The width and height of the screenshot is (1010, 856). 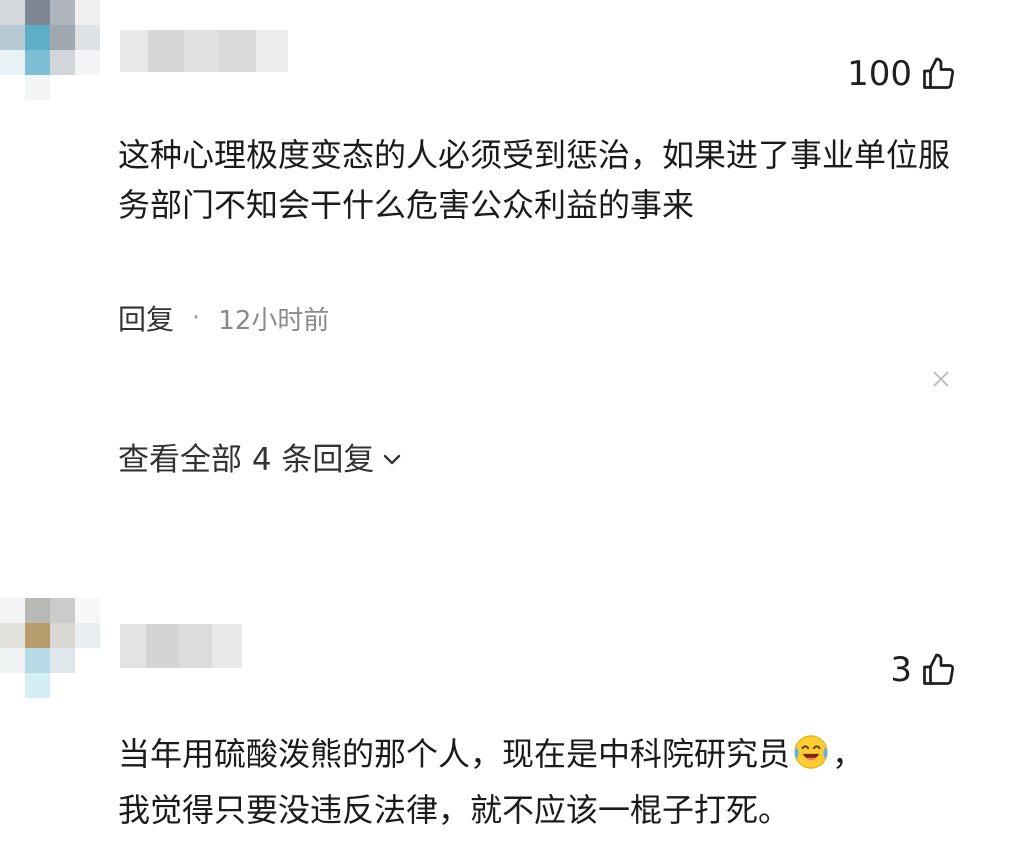 What do you see at coordinates (941, 379) in the screenshot?
I see `close-icon` at bounding box center [941, 379].